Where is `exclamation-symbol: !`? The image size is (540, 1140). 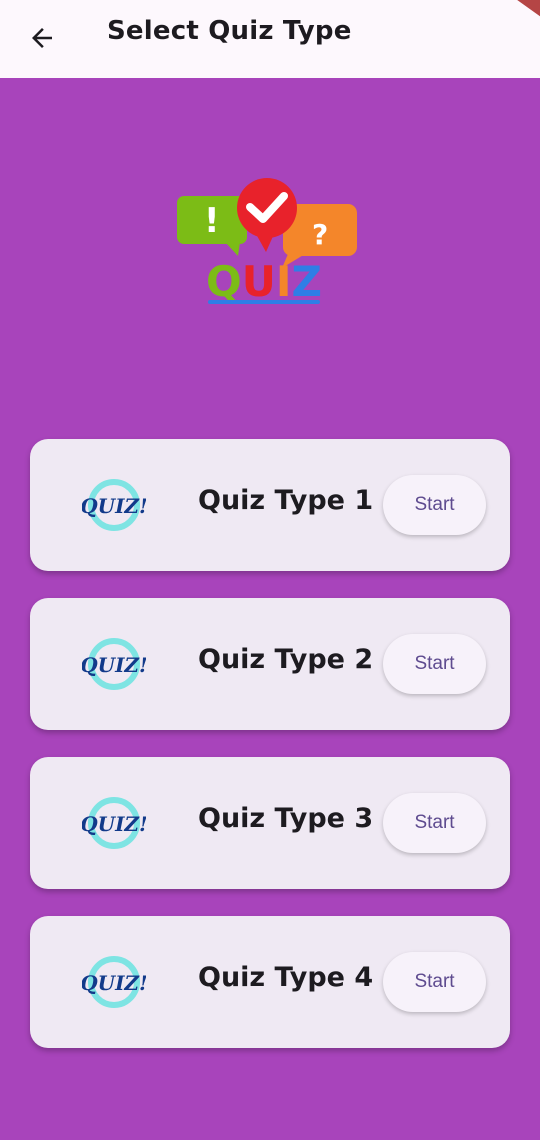 exclamation-symbol: ! is located at coordinates (212, 221).